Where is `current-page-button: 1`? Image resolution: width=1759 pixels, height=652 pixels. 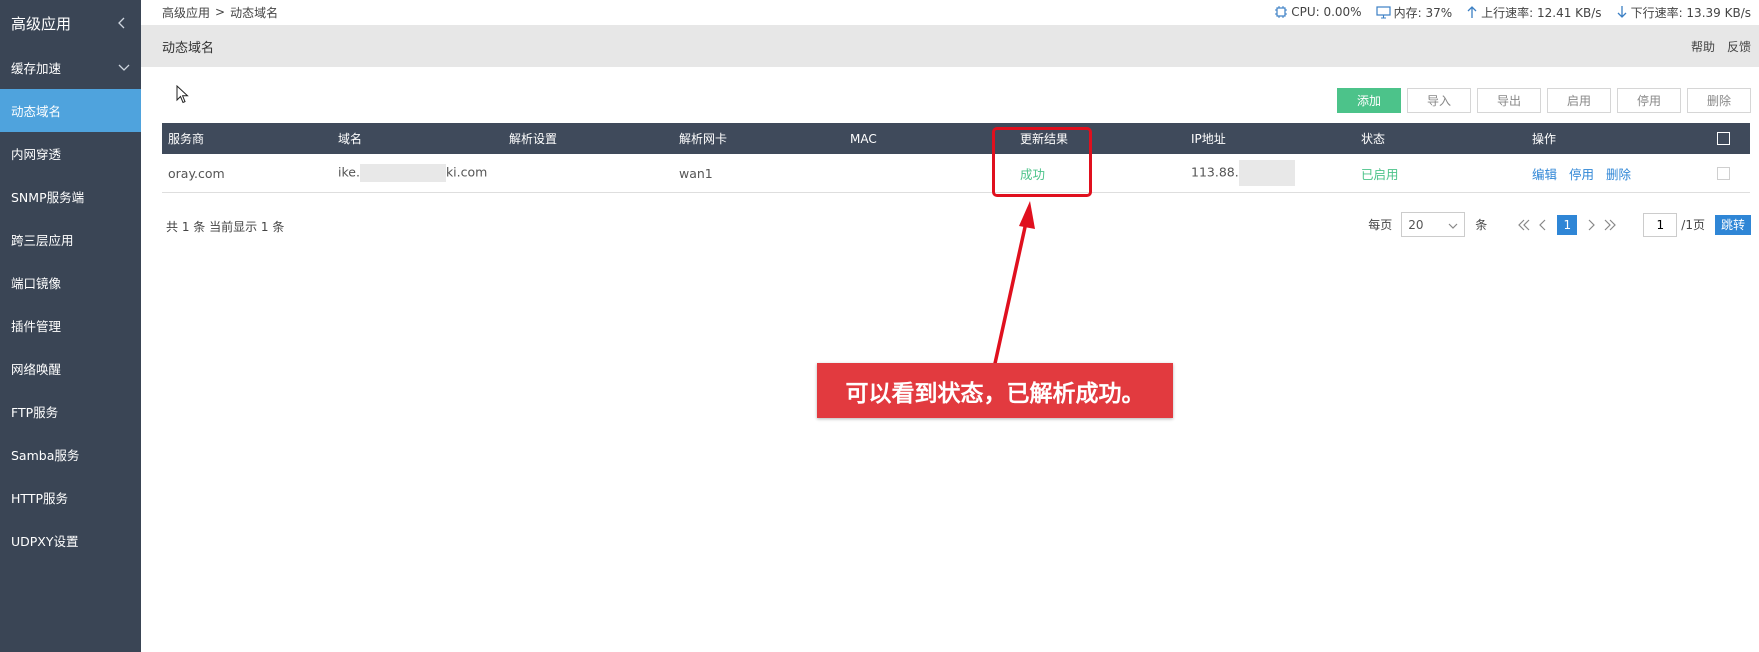
current-page-button: 1 is located at coordinates (1567, 224).